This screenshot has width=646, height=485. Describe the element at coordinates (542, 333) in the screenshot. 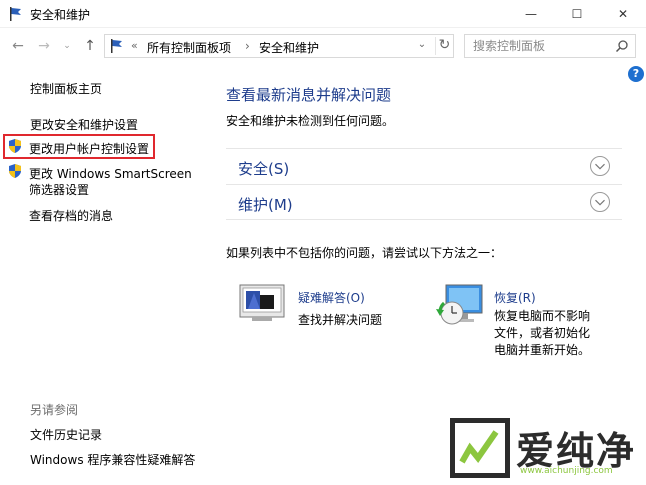

I see `recovery-description: 恢复电脑而不影响文件，或者初始化电脑并重新开始。` at that location.